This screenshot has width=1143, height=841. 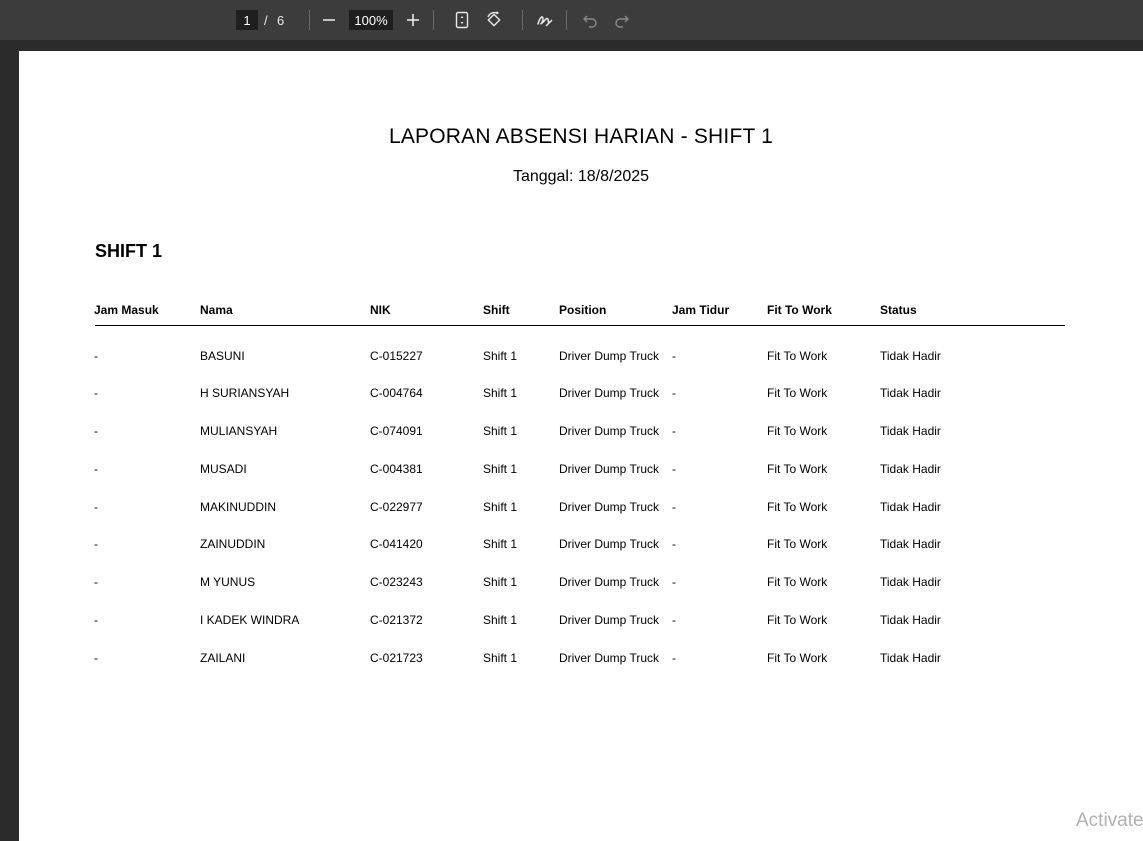 What do you see at coordinates (898, 310) in the screenshot?
I see `column-header-status: Status` at bounding box center [898, 310].